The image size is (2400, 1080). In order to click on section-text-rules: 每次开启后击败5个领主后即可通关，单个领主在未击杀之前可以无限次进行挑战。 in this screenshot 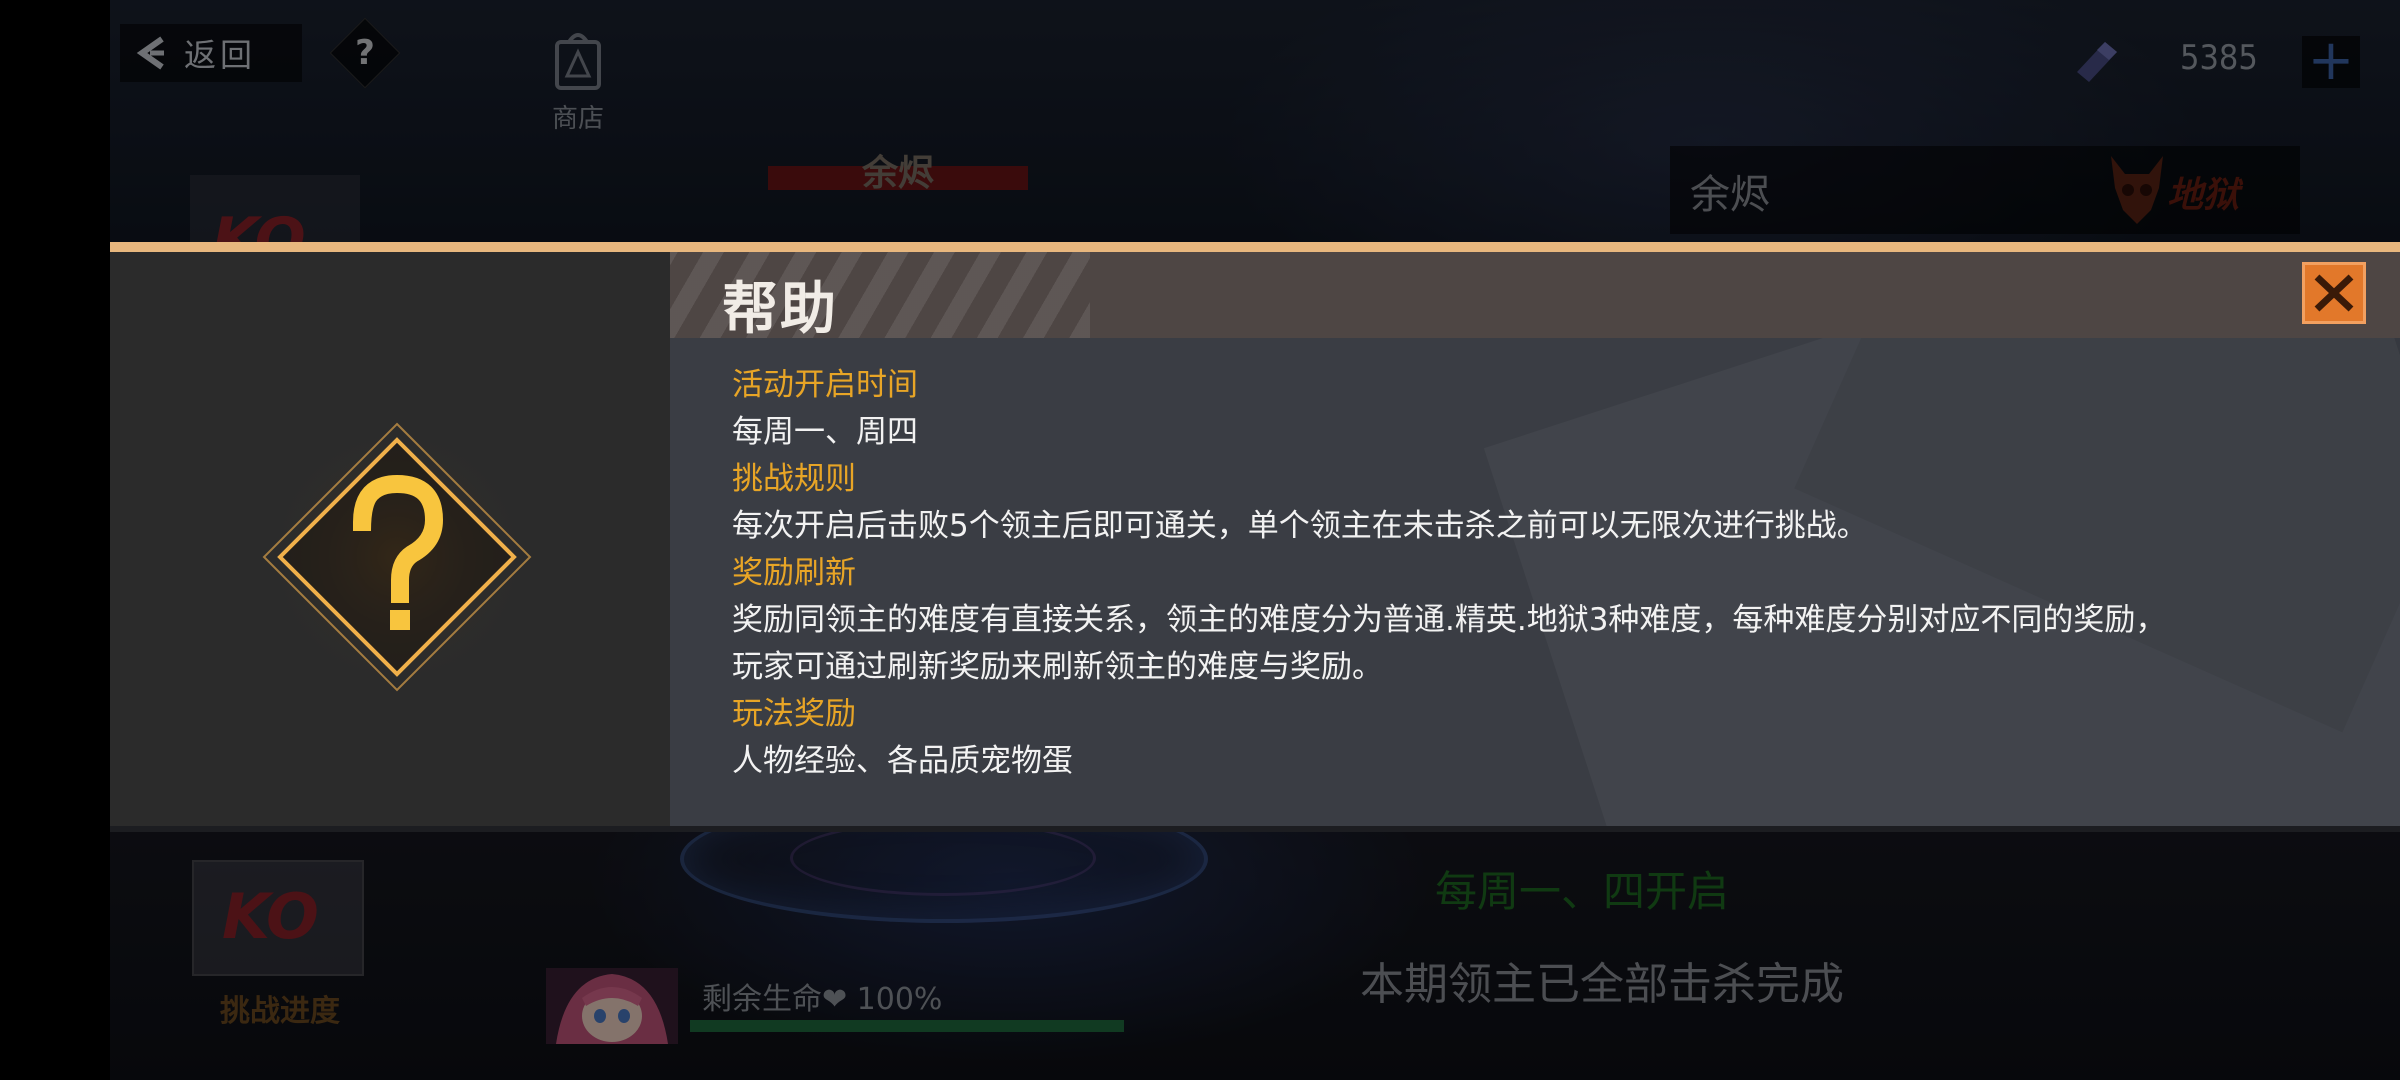, I will do `click(1300, 526)`.